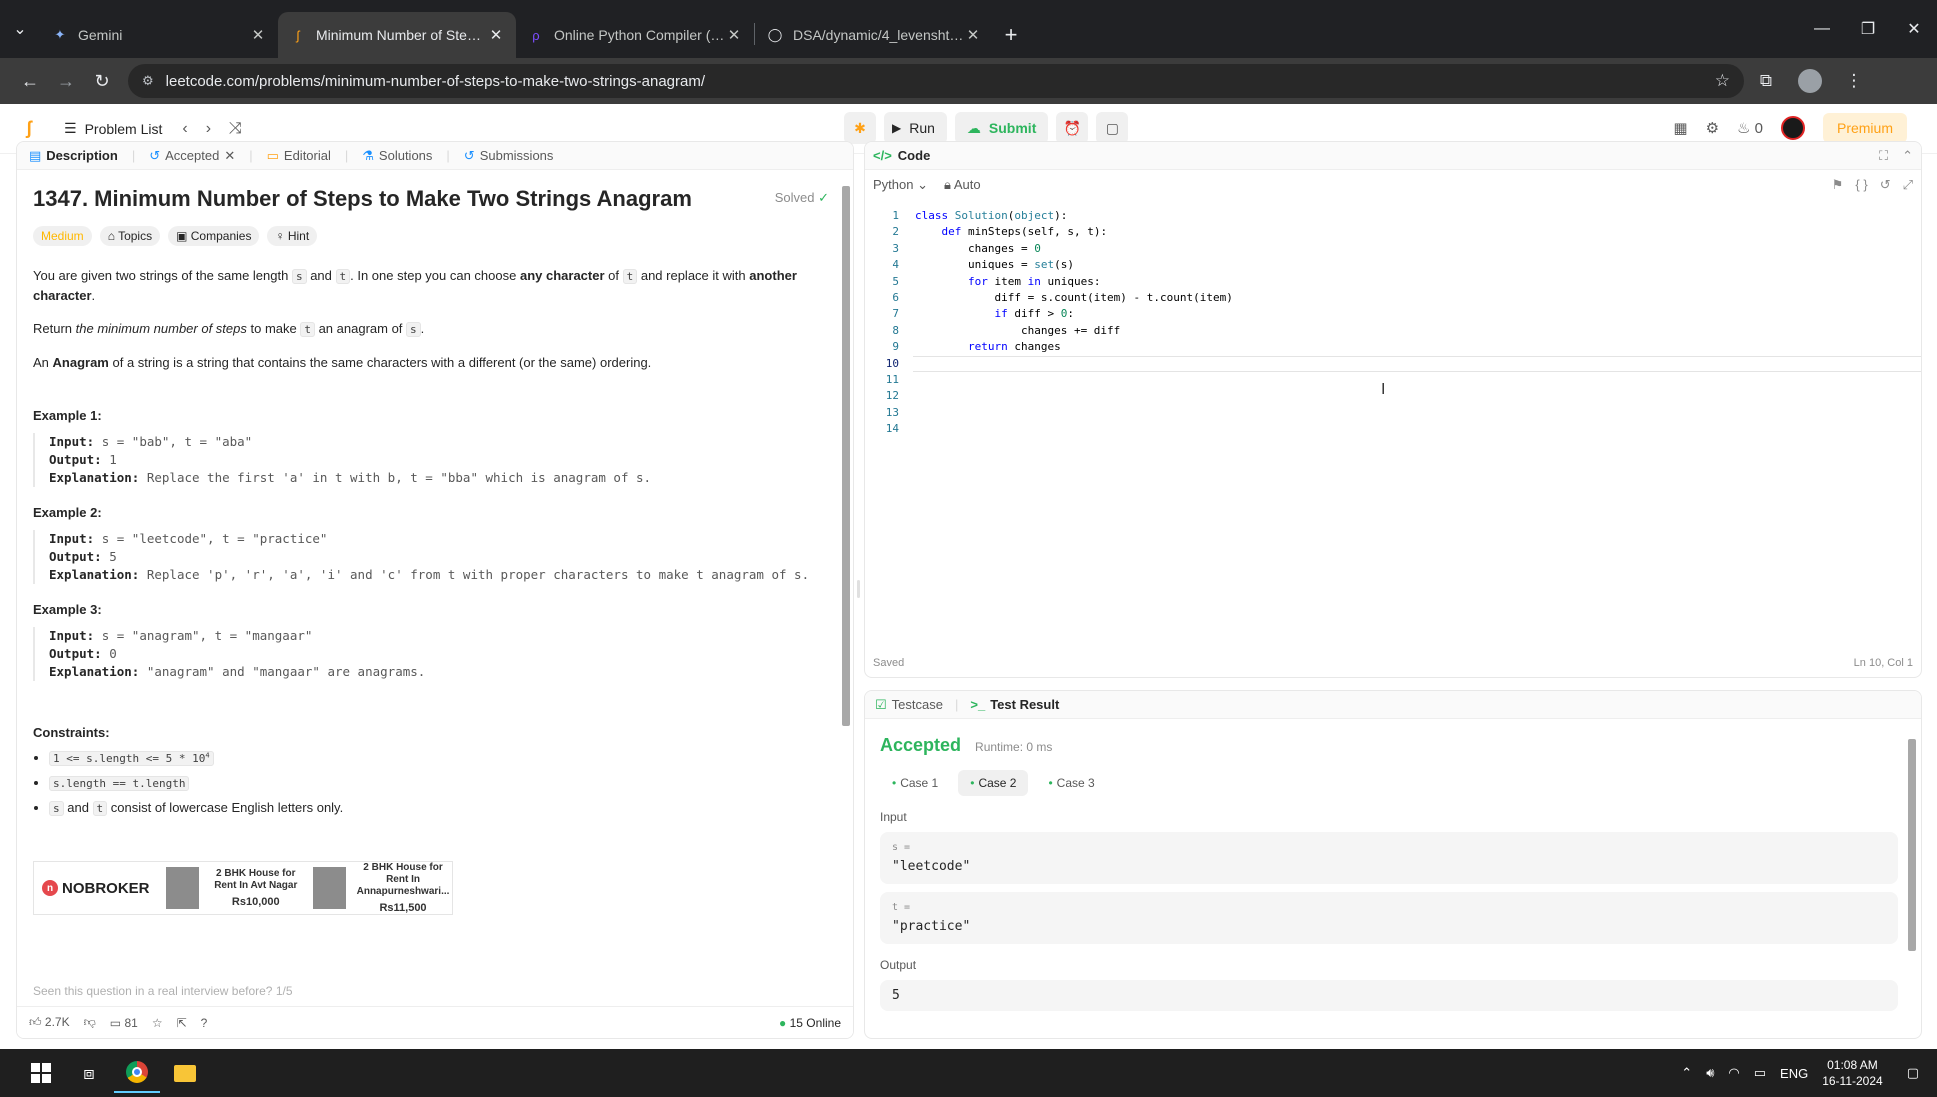 The image size is (1937, 1097). I want to click on premium-button: Premium, so click(1864, 128).